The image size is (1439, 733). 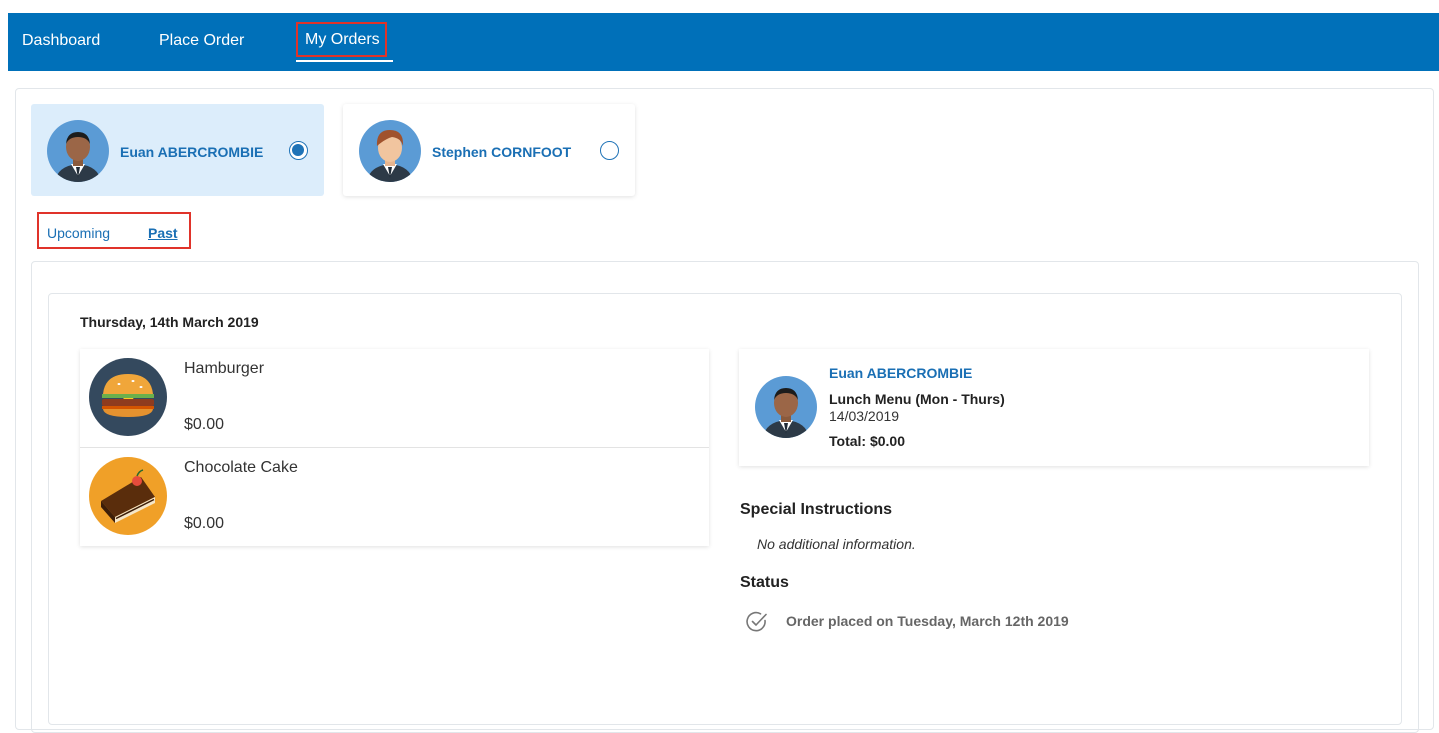 What do you see at coordinates (298, 150) in the screenshot?
I see `child-radio-selected` at bounding box center [298, 150].